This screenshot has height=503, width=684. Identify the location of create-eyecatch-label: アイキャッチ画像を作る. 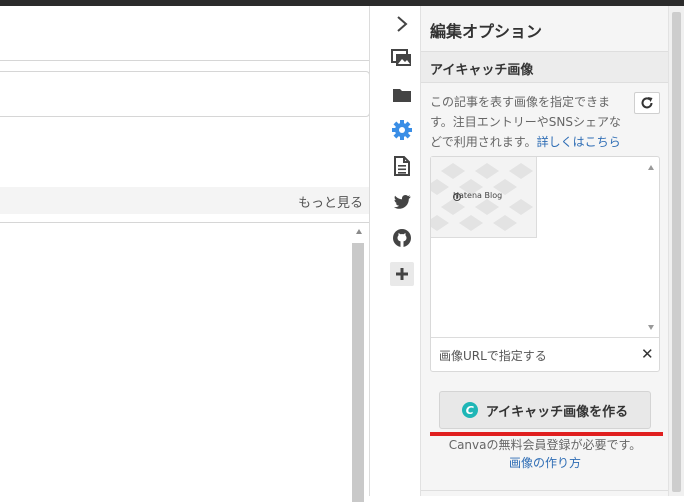
(557, 412).